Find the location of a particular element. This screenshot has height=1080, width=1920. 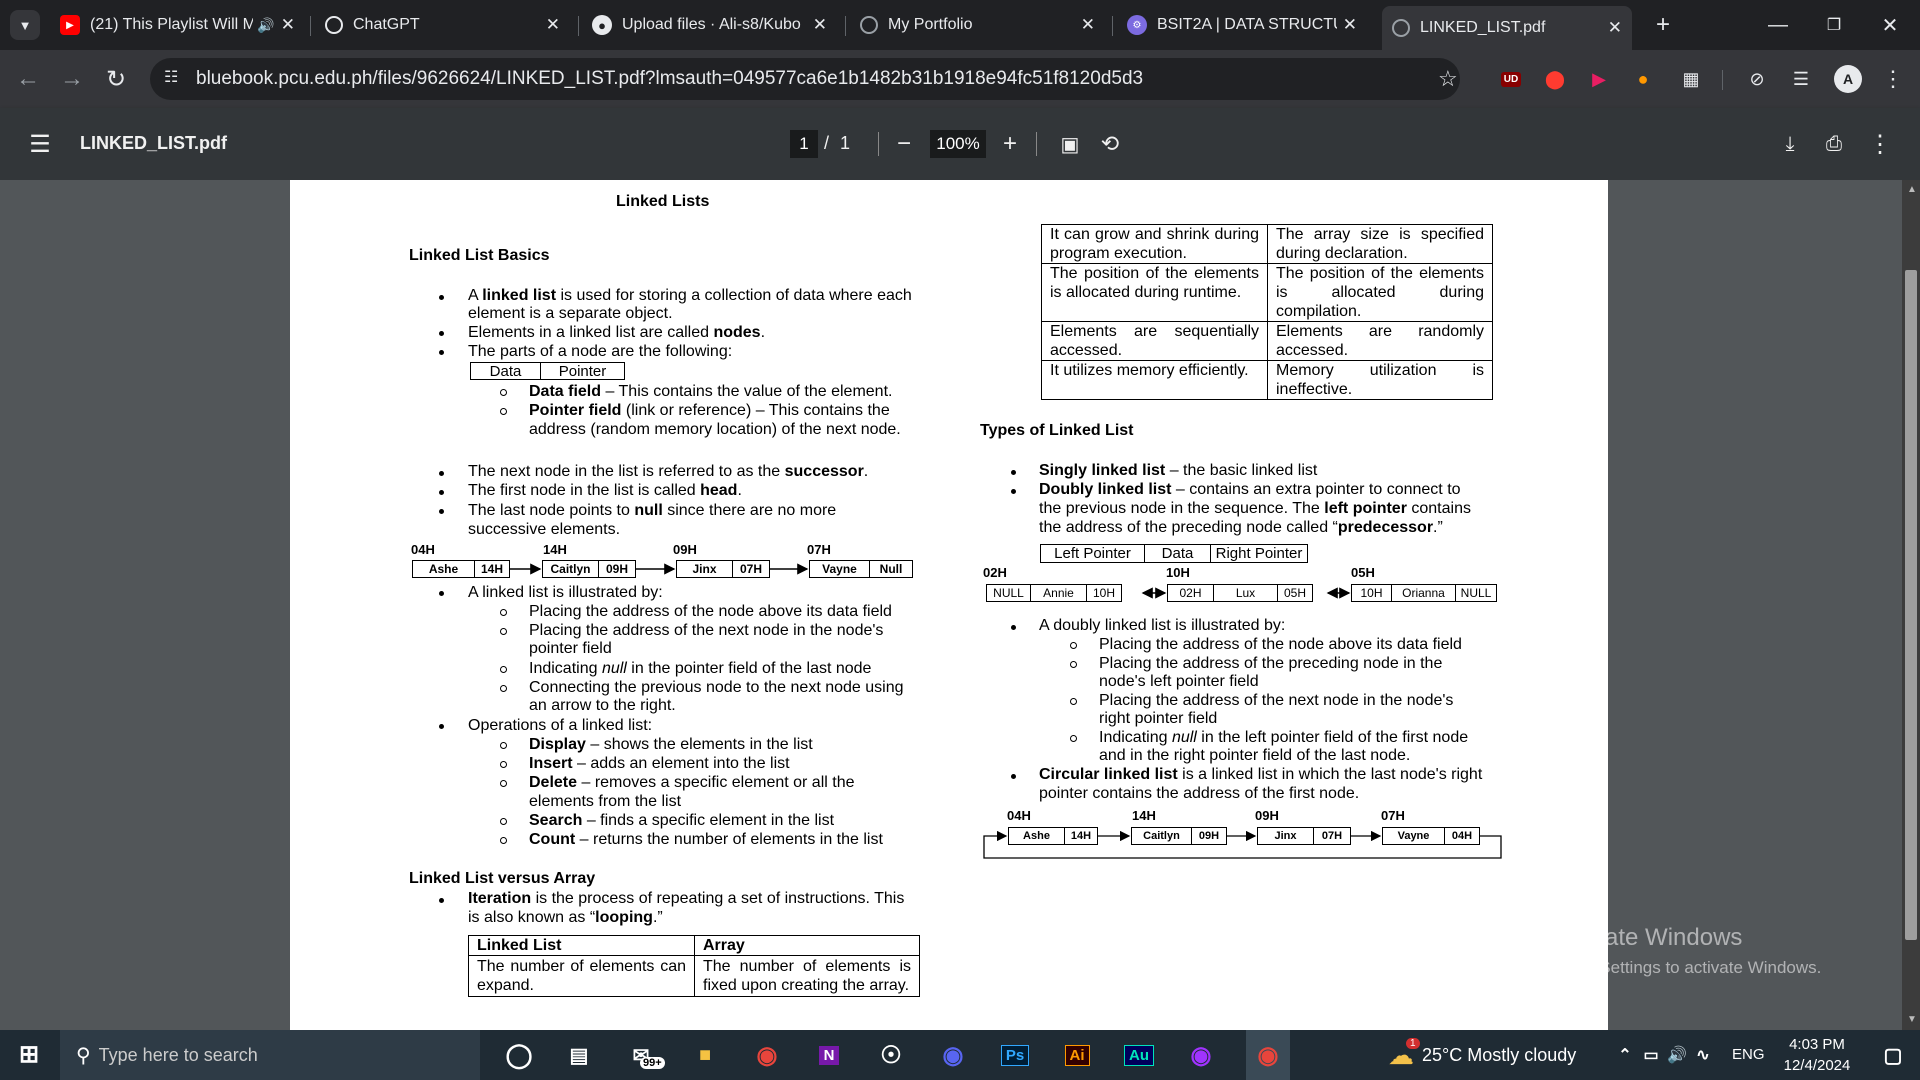

table-cell: The number of elements can expand. is located at coordinates (581, 976).